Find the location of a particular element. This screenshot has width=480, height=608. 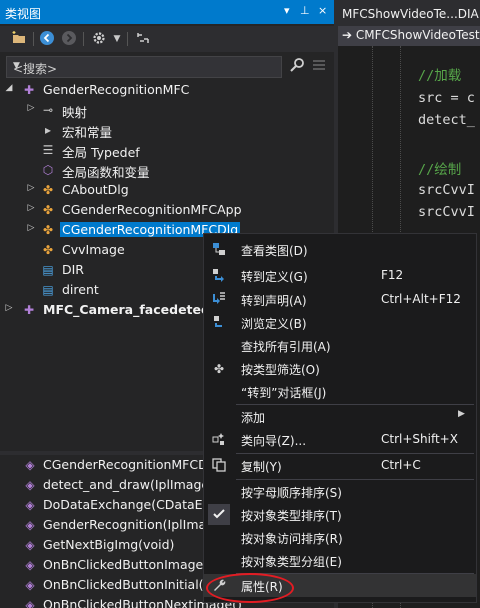

search-input: <搜索> ▼ is located at coordinates (144, 67).